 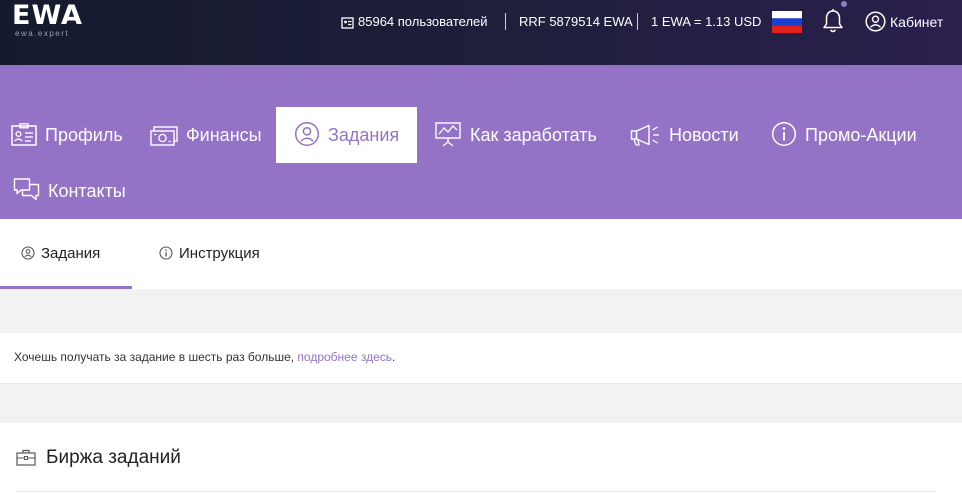 I want to click on megaphone-icon, so click(x=644, y=135).